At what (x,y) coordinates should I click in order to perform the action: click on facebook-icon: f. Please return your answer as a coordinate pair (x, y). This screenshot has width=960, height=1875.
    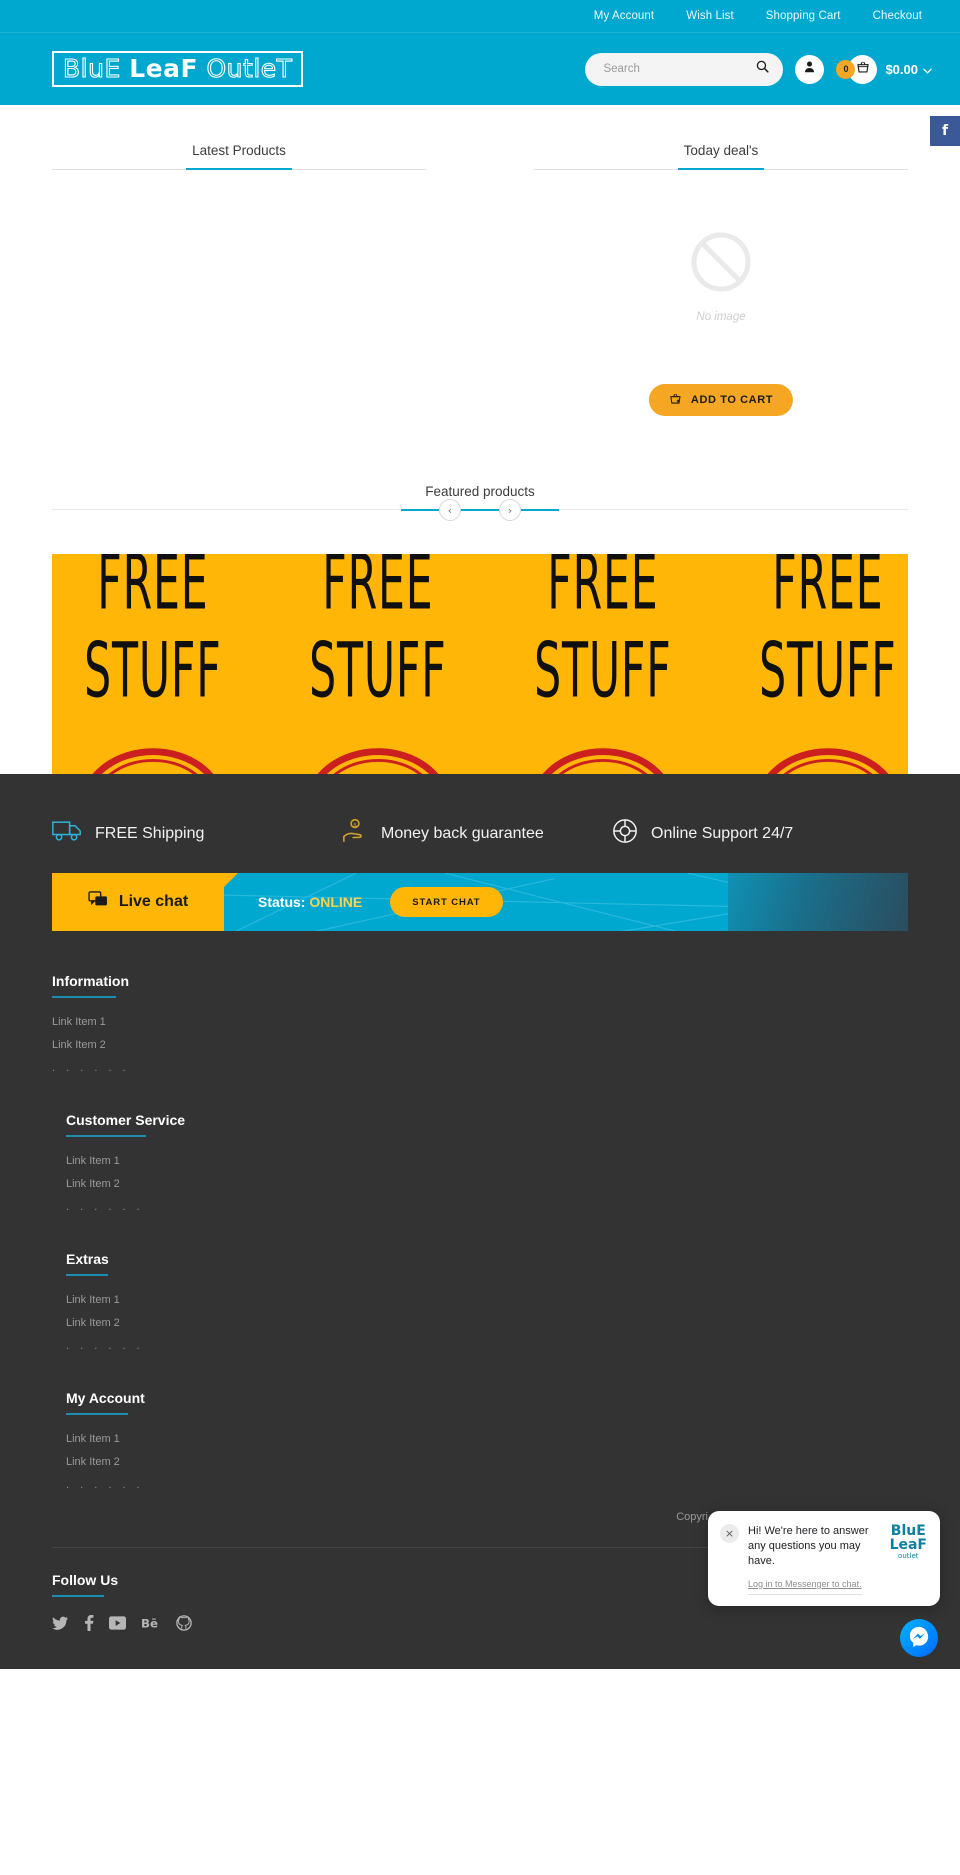
    Looking at the image, I should click on (945, 131).